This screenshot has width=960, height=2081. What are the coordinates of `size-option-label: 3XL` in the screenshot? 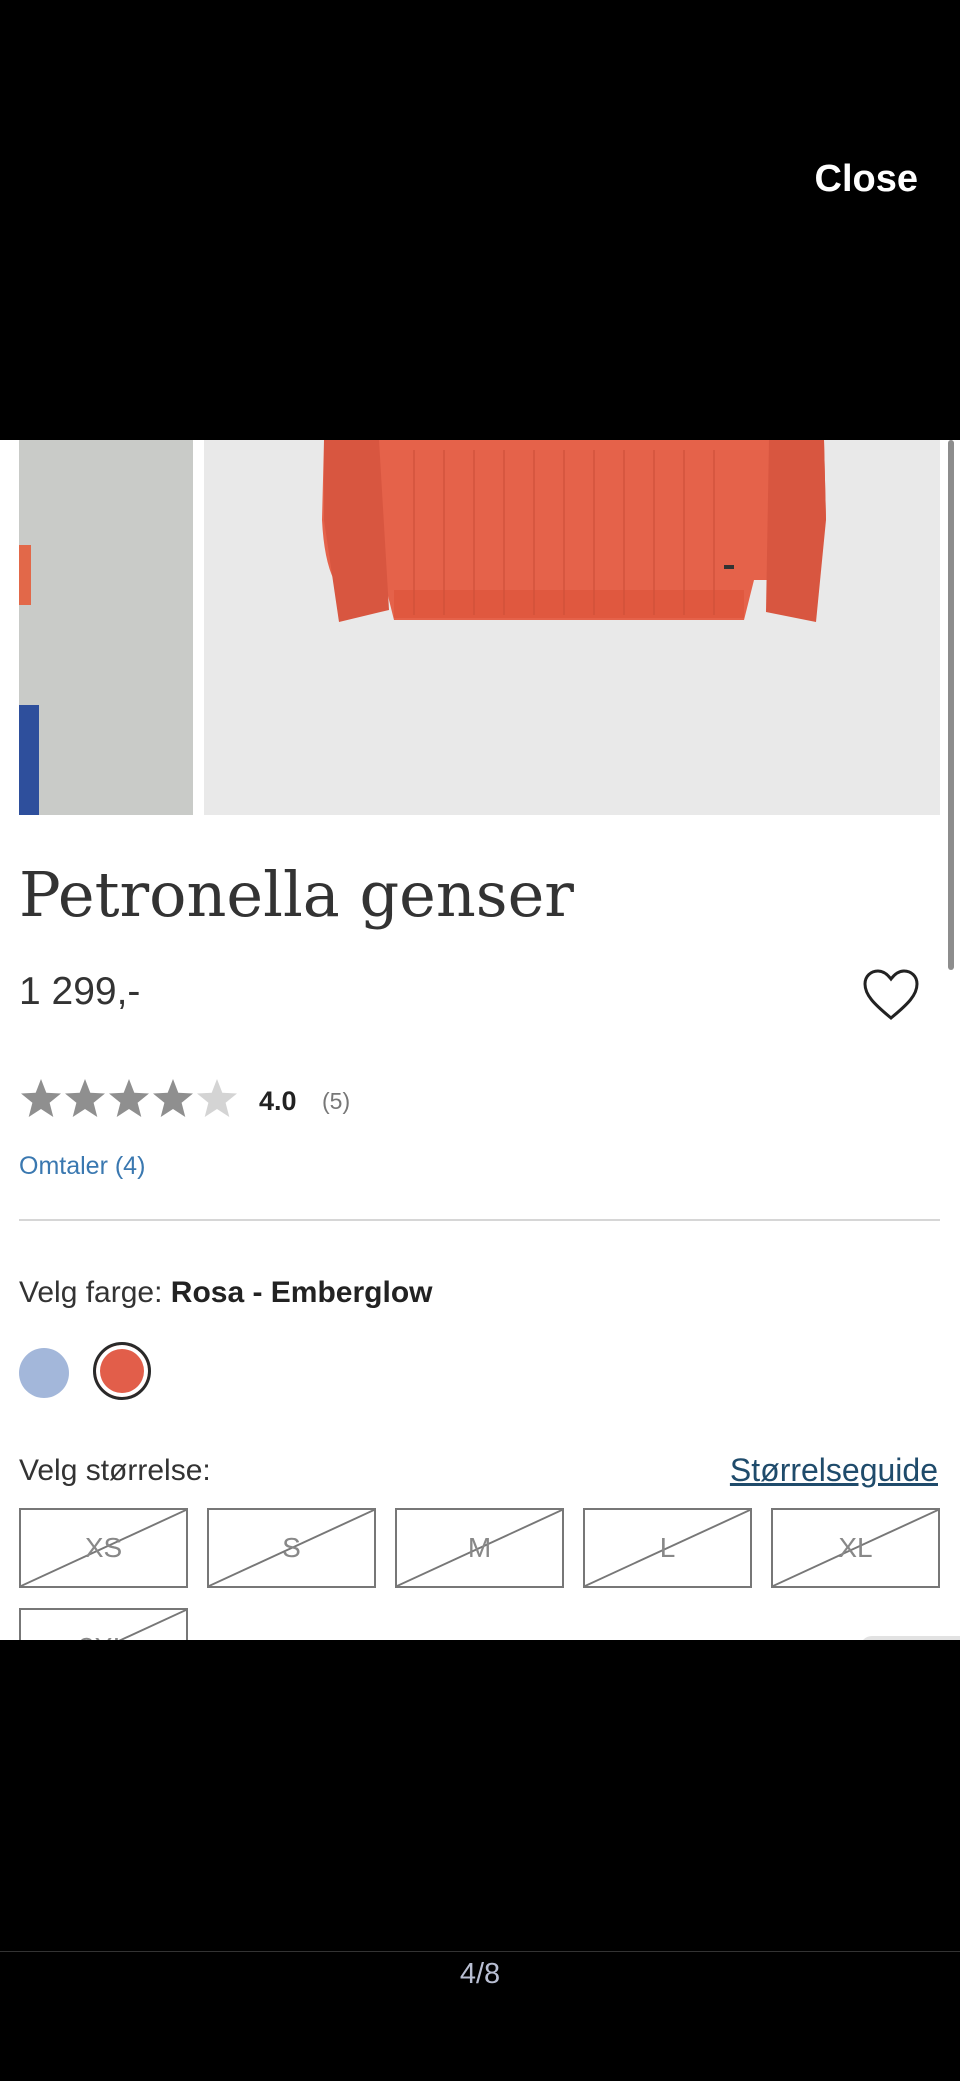 It's located at (104, 1636).